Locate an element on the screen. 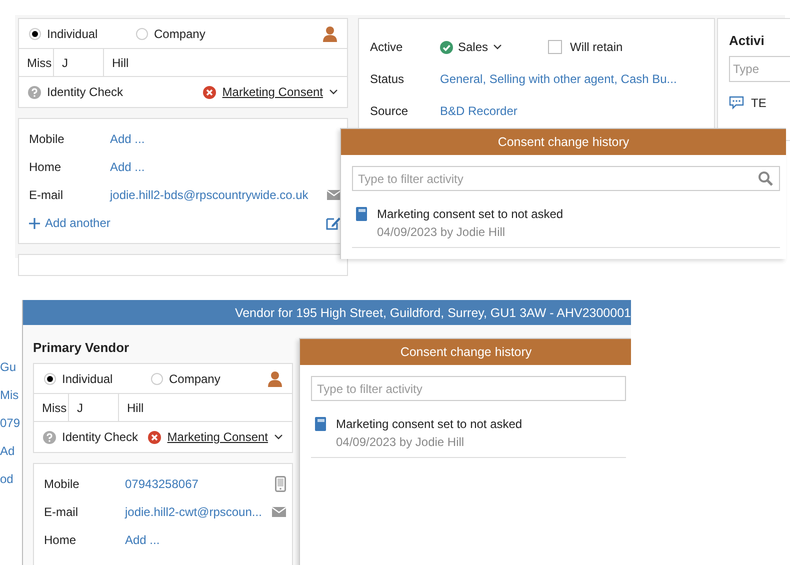 This screenshot has width=790, height=565. field-link: B&D Recorder is located at coordinates (479, 111).